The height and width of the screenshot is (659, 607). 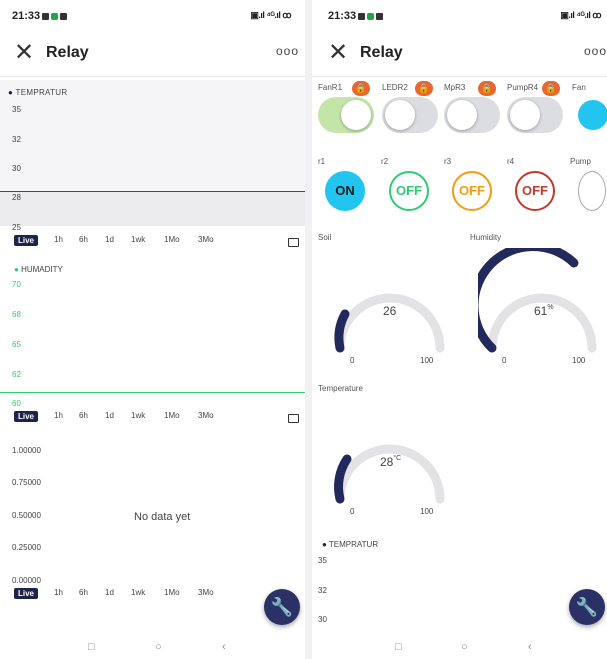 I want to click on chart-title: ● HUMADITY, so click(x=38, y=269).